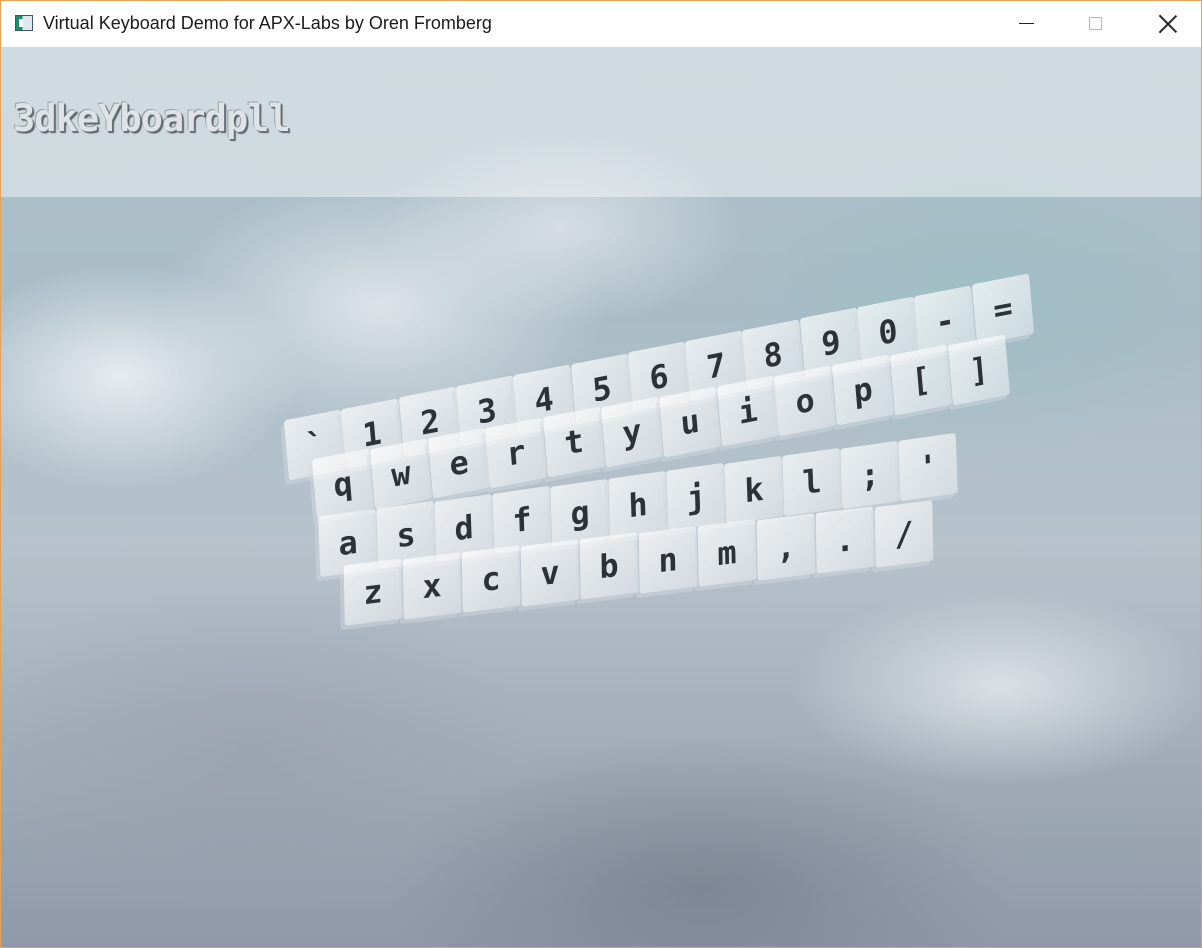 The width and height of the screenshot is (1202, 948). I want to click on key-home-8: l, so click(812, 482).